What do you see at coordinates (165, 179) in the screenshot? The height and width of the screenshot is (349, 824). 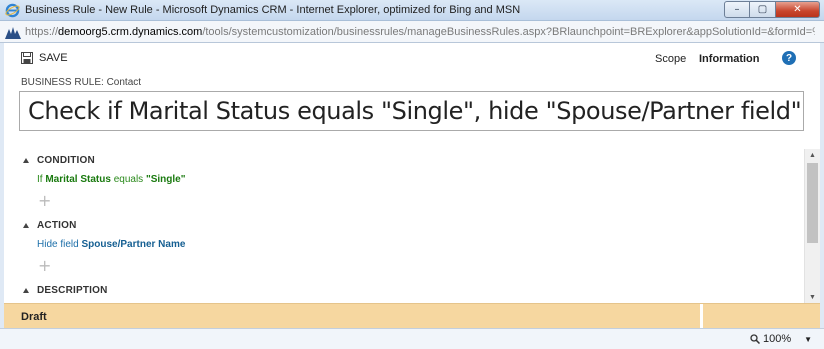 I see `condition-value: "Single"` at bounding box center [165, 179].